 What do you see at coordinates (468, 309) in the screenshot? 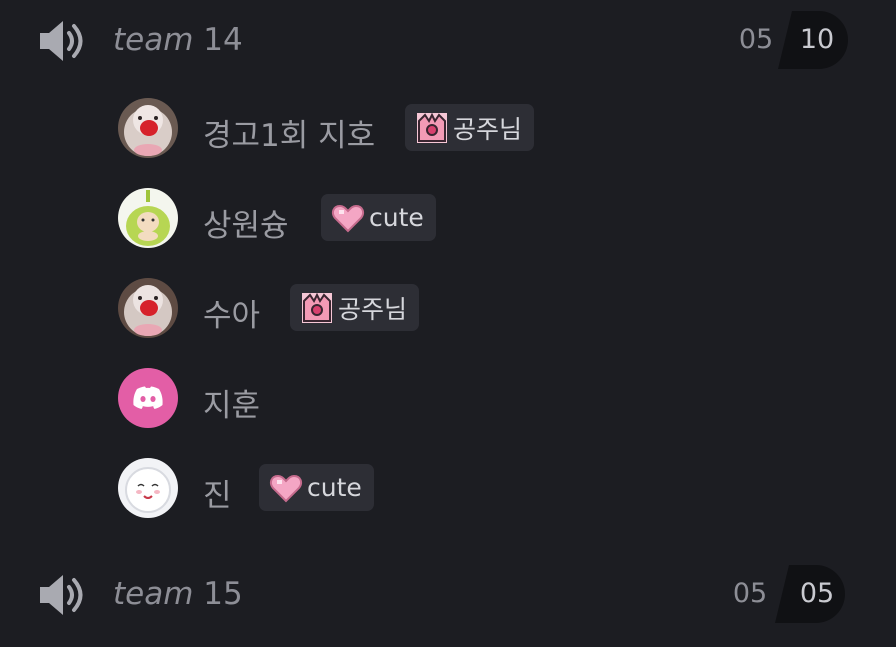
I see `voice-member: 수아 공주님` at bounding box center [468, 309].